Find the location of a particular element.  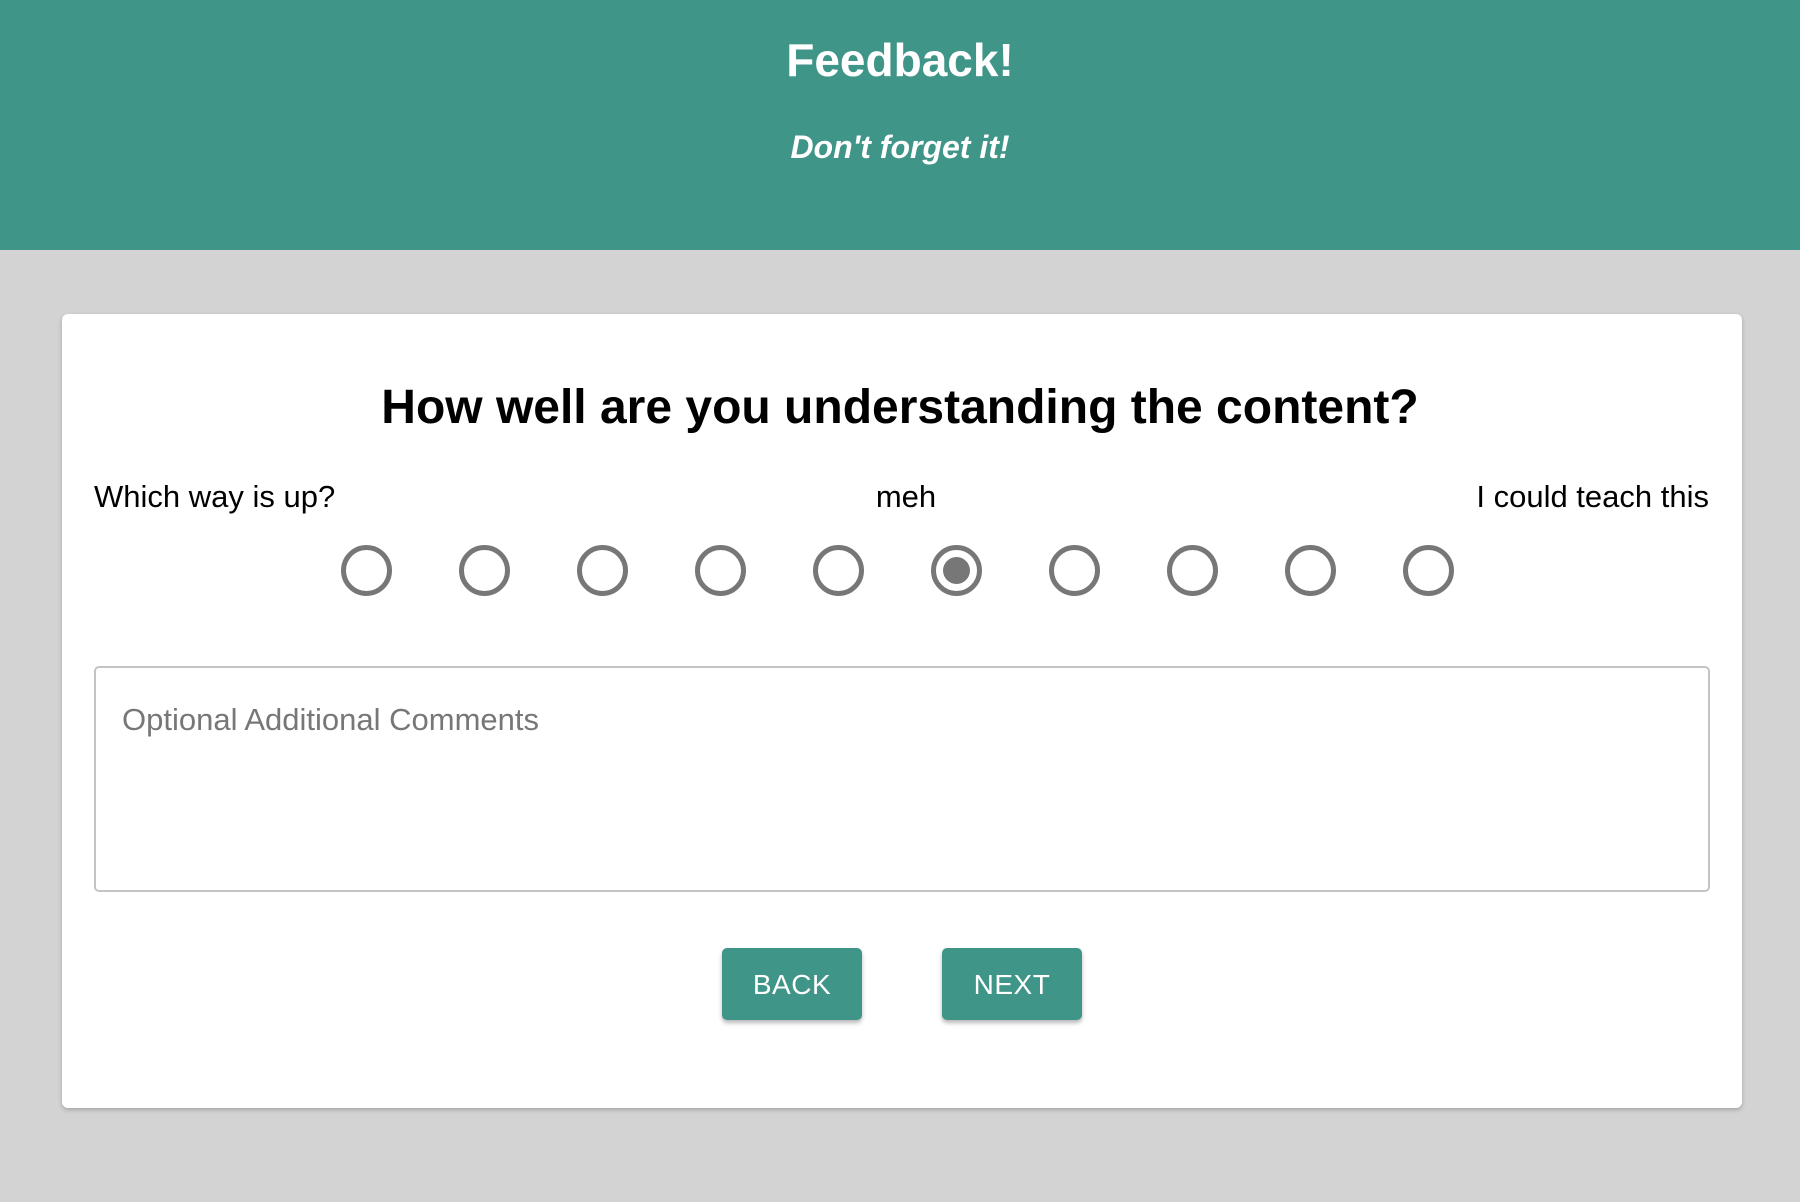

back-button: BACK is located at coordinates (792, 984).